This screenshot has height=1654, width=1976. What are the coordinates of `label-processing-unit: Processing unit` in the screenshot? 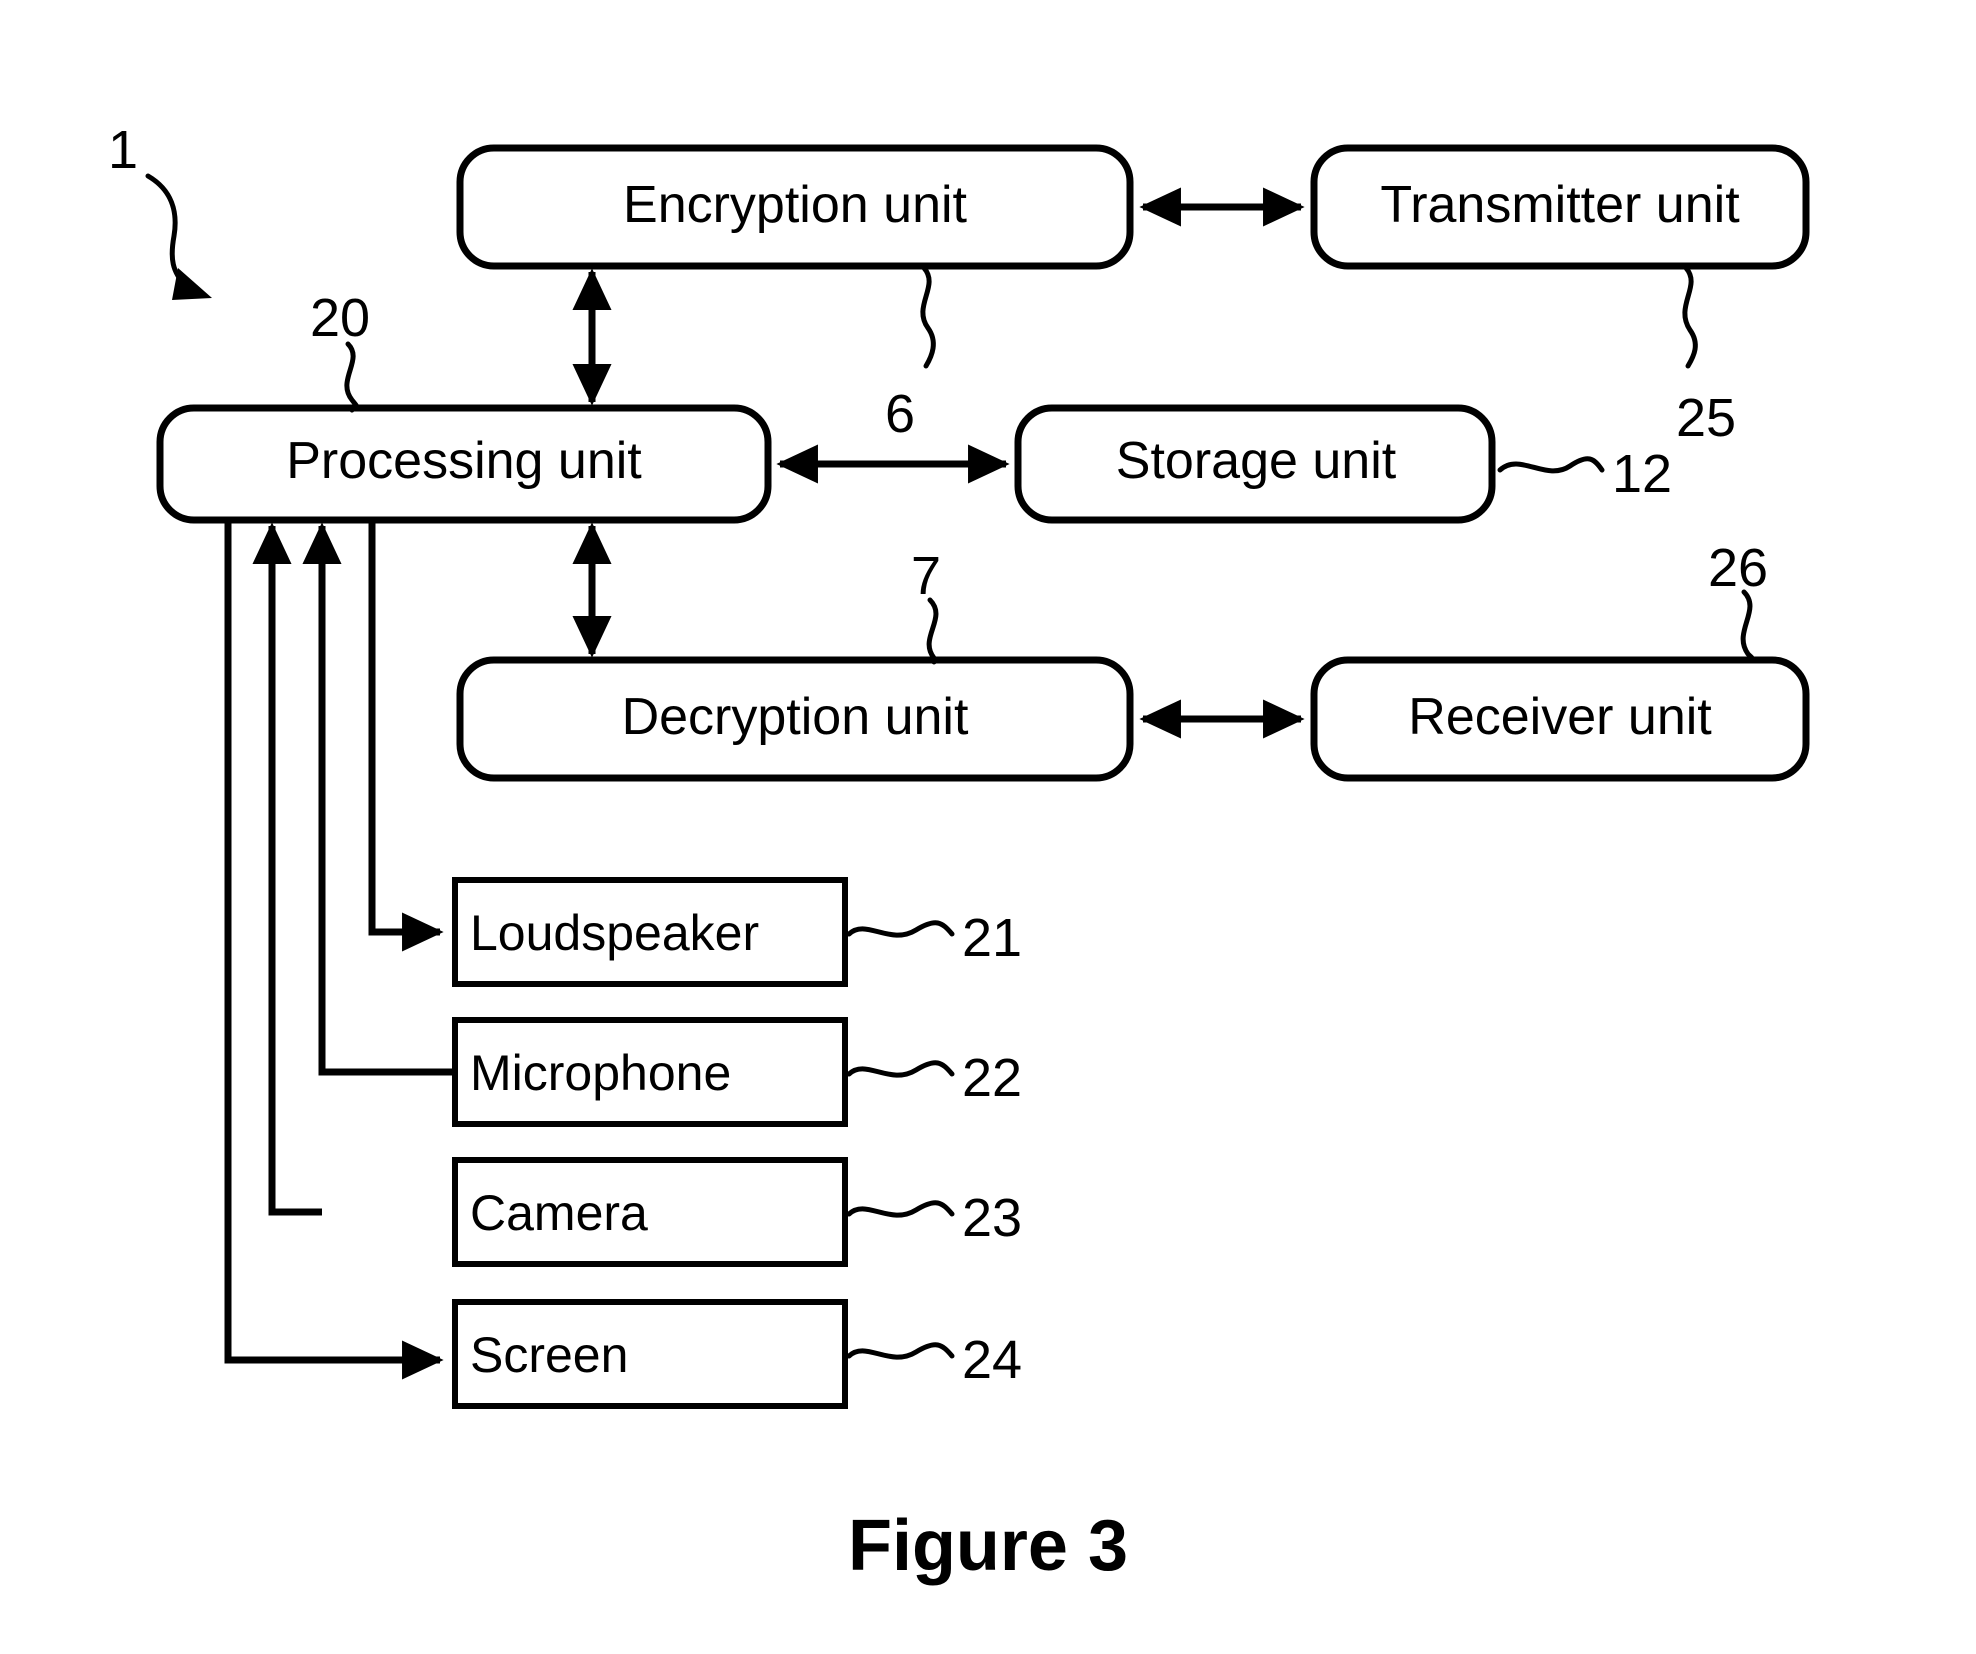 It's located at (464, 461).